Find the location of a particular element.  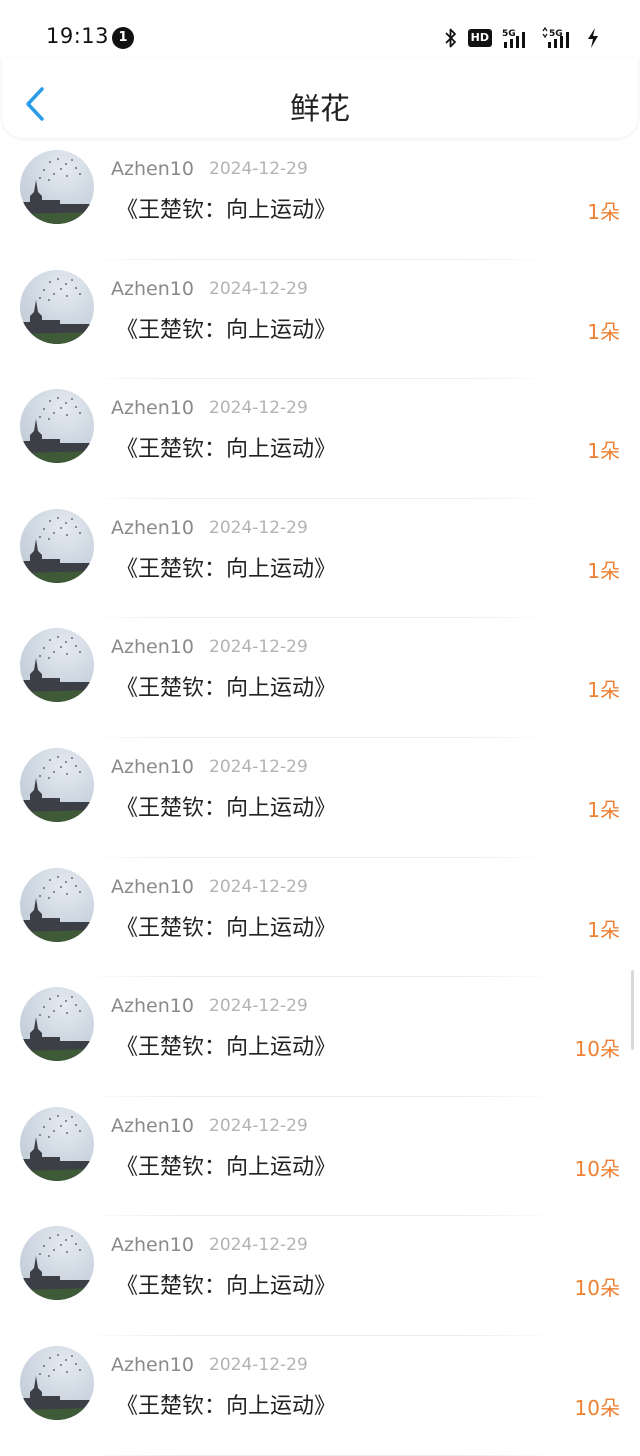

network-label-1: 5G is located at coordinates (509, 34).